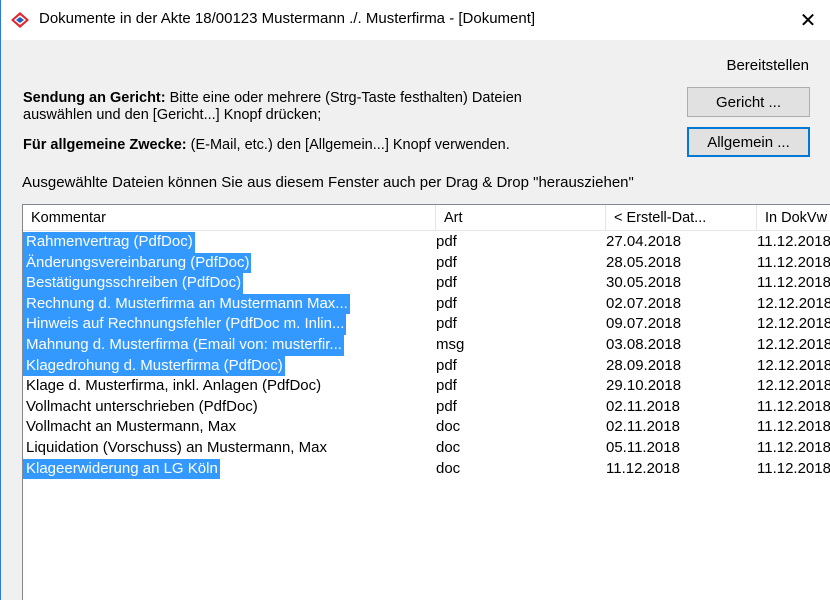 This screenshot has height=600, width=830. Describe the element at coordinates (105, 145) in the screenshot. I see `allgemein-info-title: Für allgemeine Zwecke:` at that location.